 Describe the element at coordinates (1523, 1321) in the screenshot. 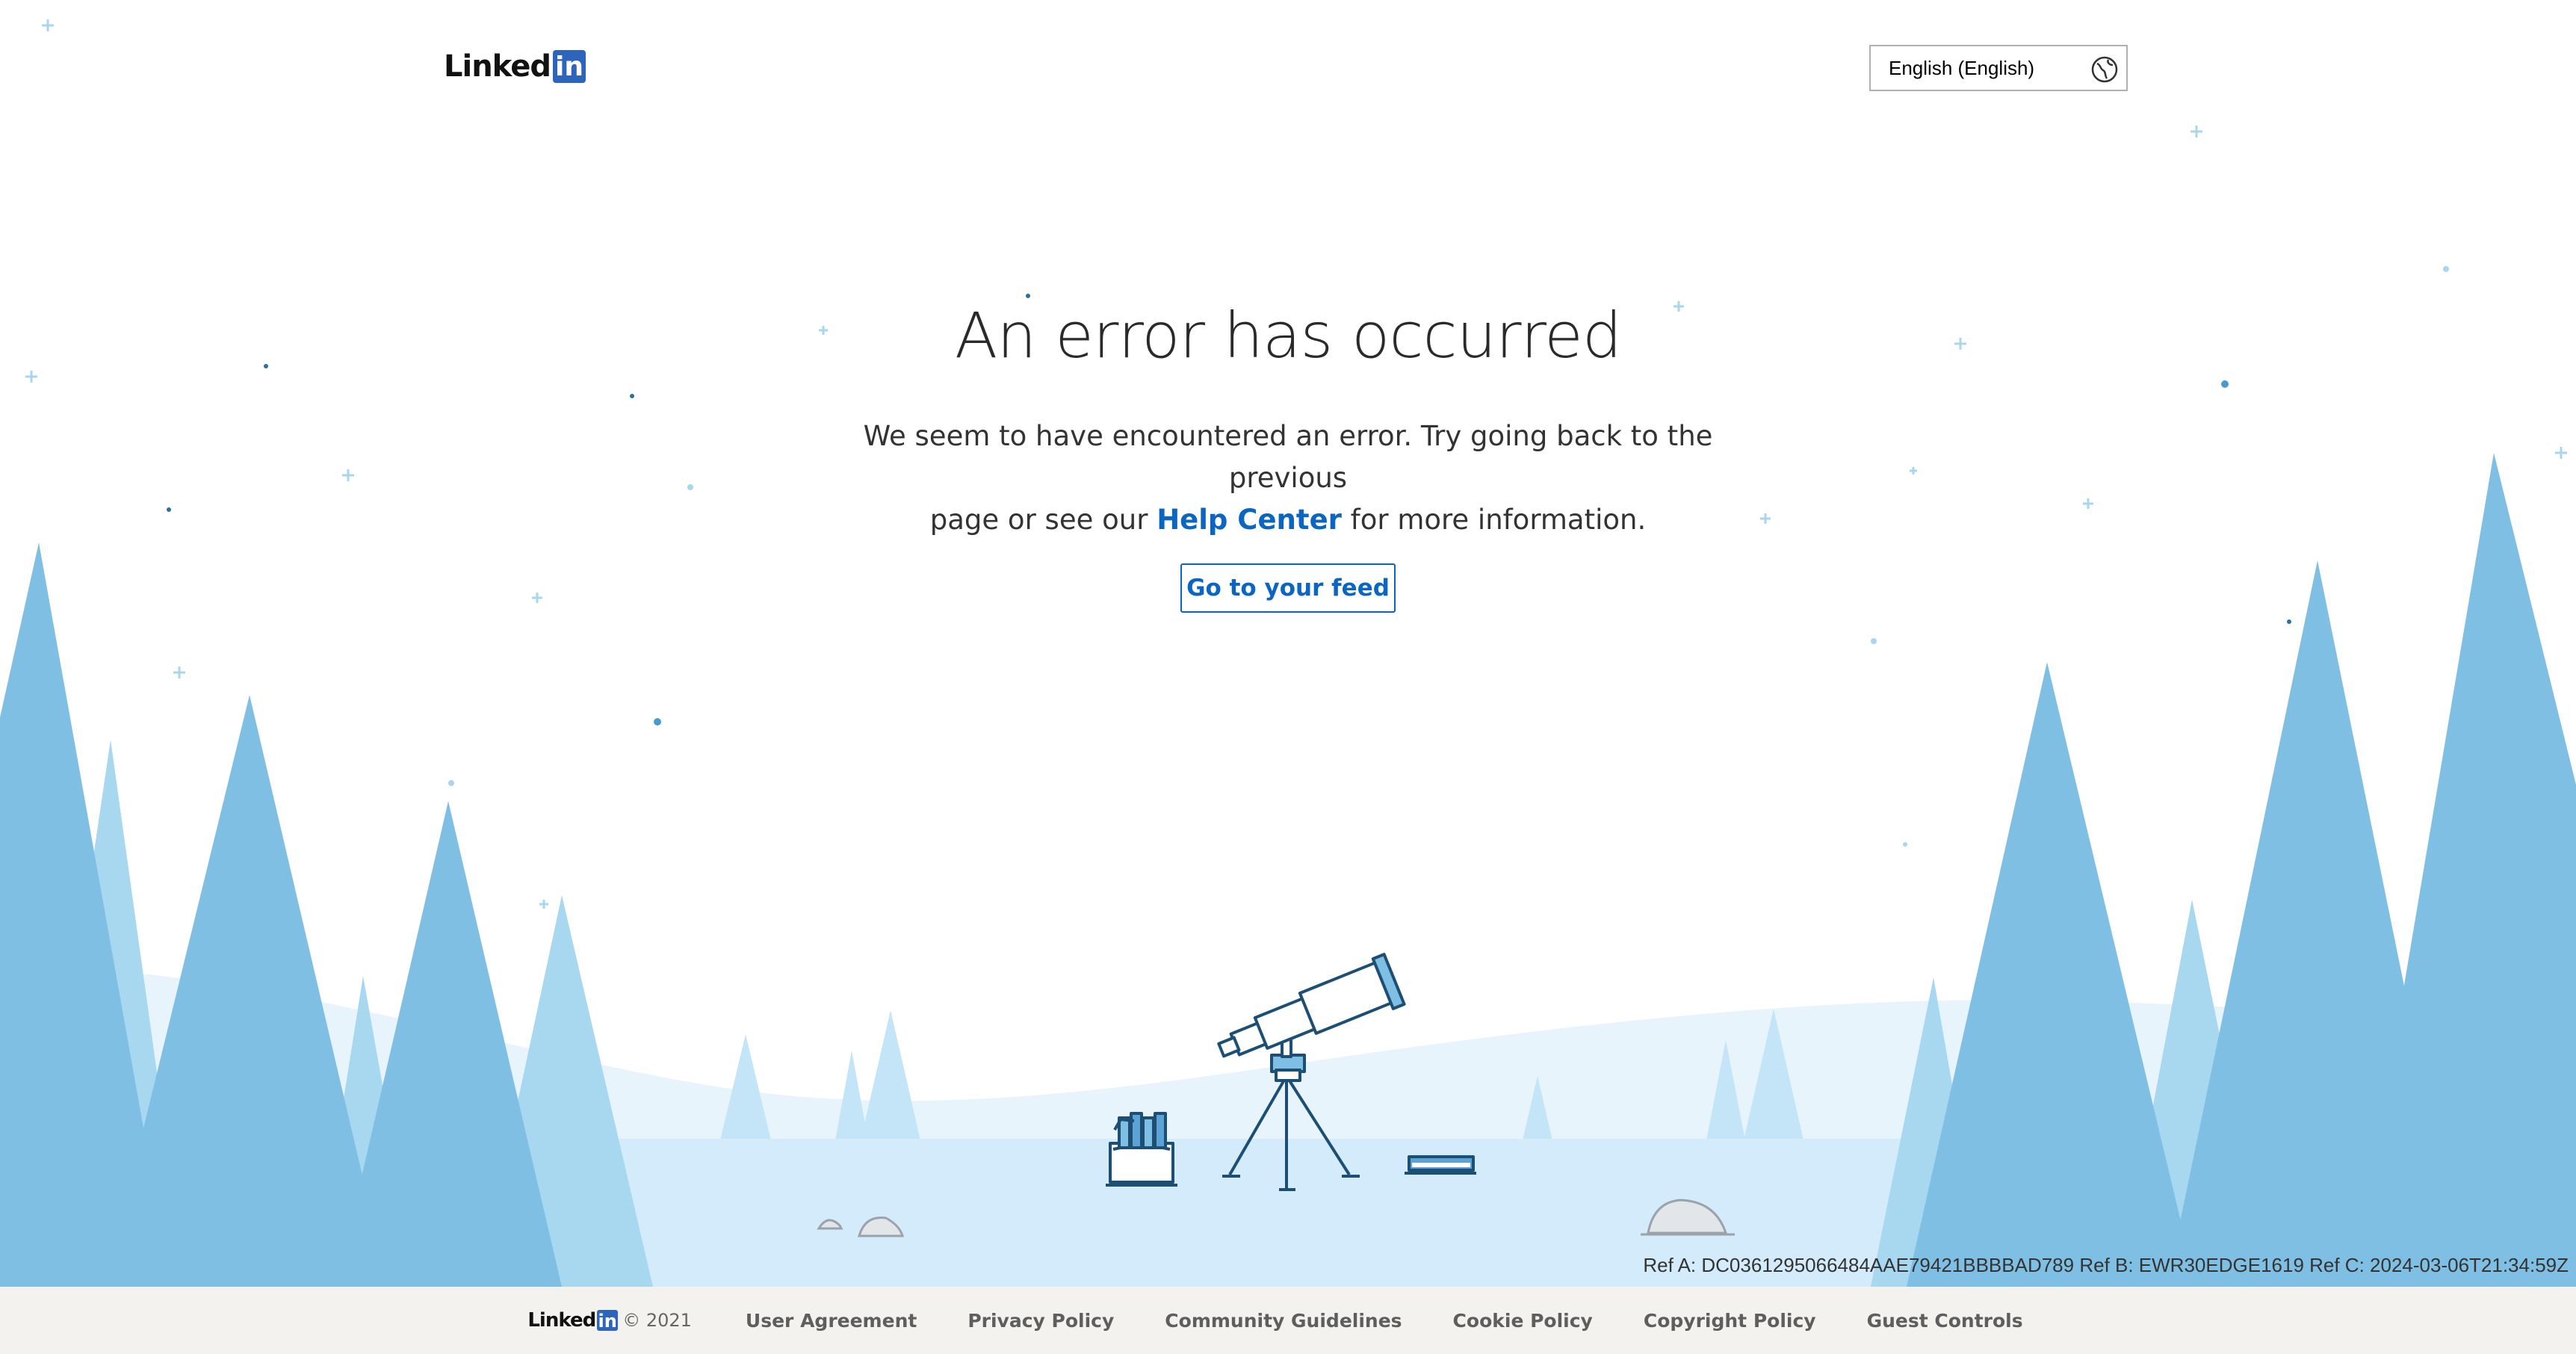

I see `footer-link-cookie-policy: Cookie Policy` at that location.